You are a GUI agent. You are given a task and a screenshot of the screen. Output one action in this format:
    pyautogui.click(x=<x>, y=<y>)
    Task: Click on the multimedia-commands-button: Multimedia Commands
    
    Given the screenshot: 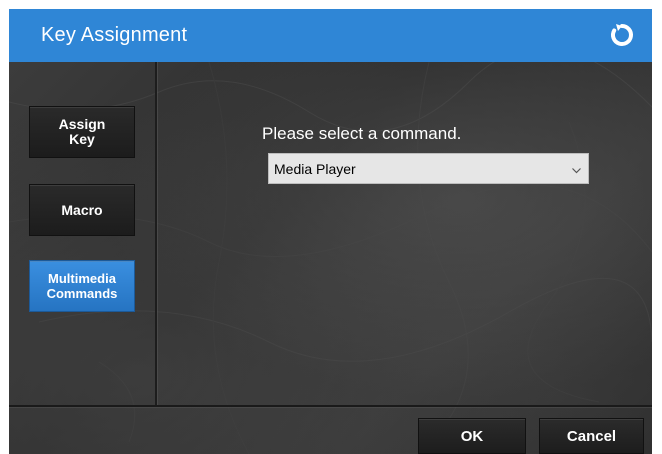 What is the action you would take?
    pyautogui.click(x=82, y=286)
    